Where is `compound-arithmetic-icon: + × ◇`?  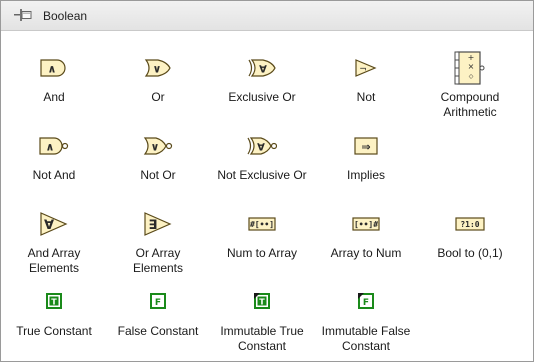 compound-arithmetic-icon: + × ◇ is located at coordinates (469, 68).